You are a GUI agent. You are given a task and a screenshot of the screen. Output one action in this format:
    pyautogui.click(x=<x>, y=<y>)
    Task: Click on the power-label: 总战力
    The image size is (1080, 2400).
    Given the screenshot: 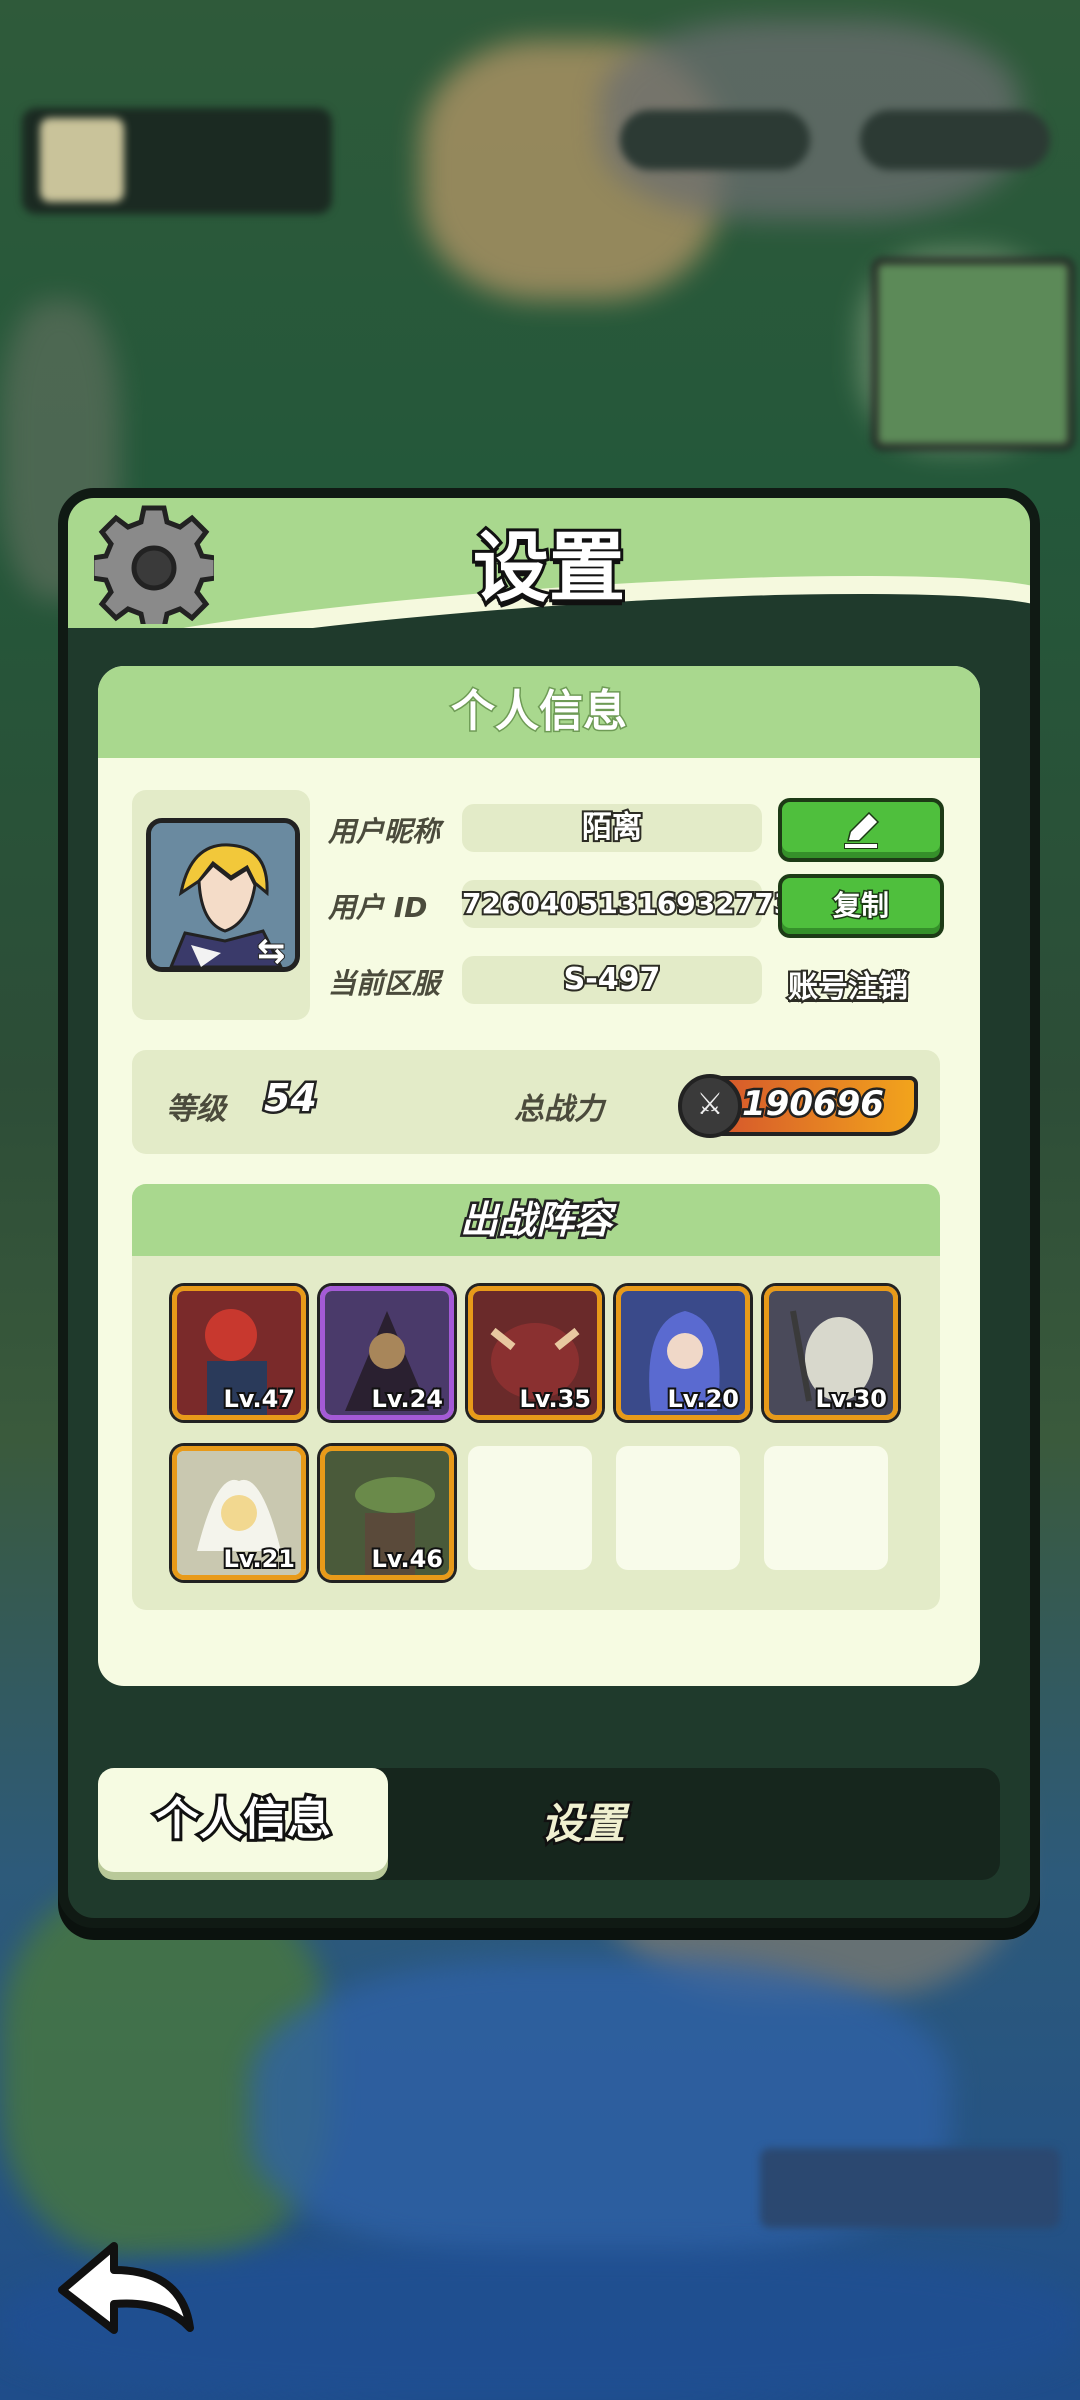 What is the action you would take?
    pyautogui.click(x=559, y=1109)
    